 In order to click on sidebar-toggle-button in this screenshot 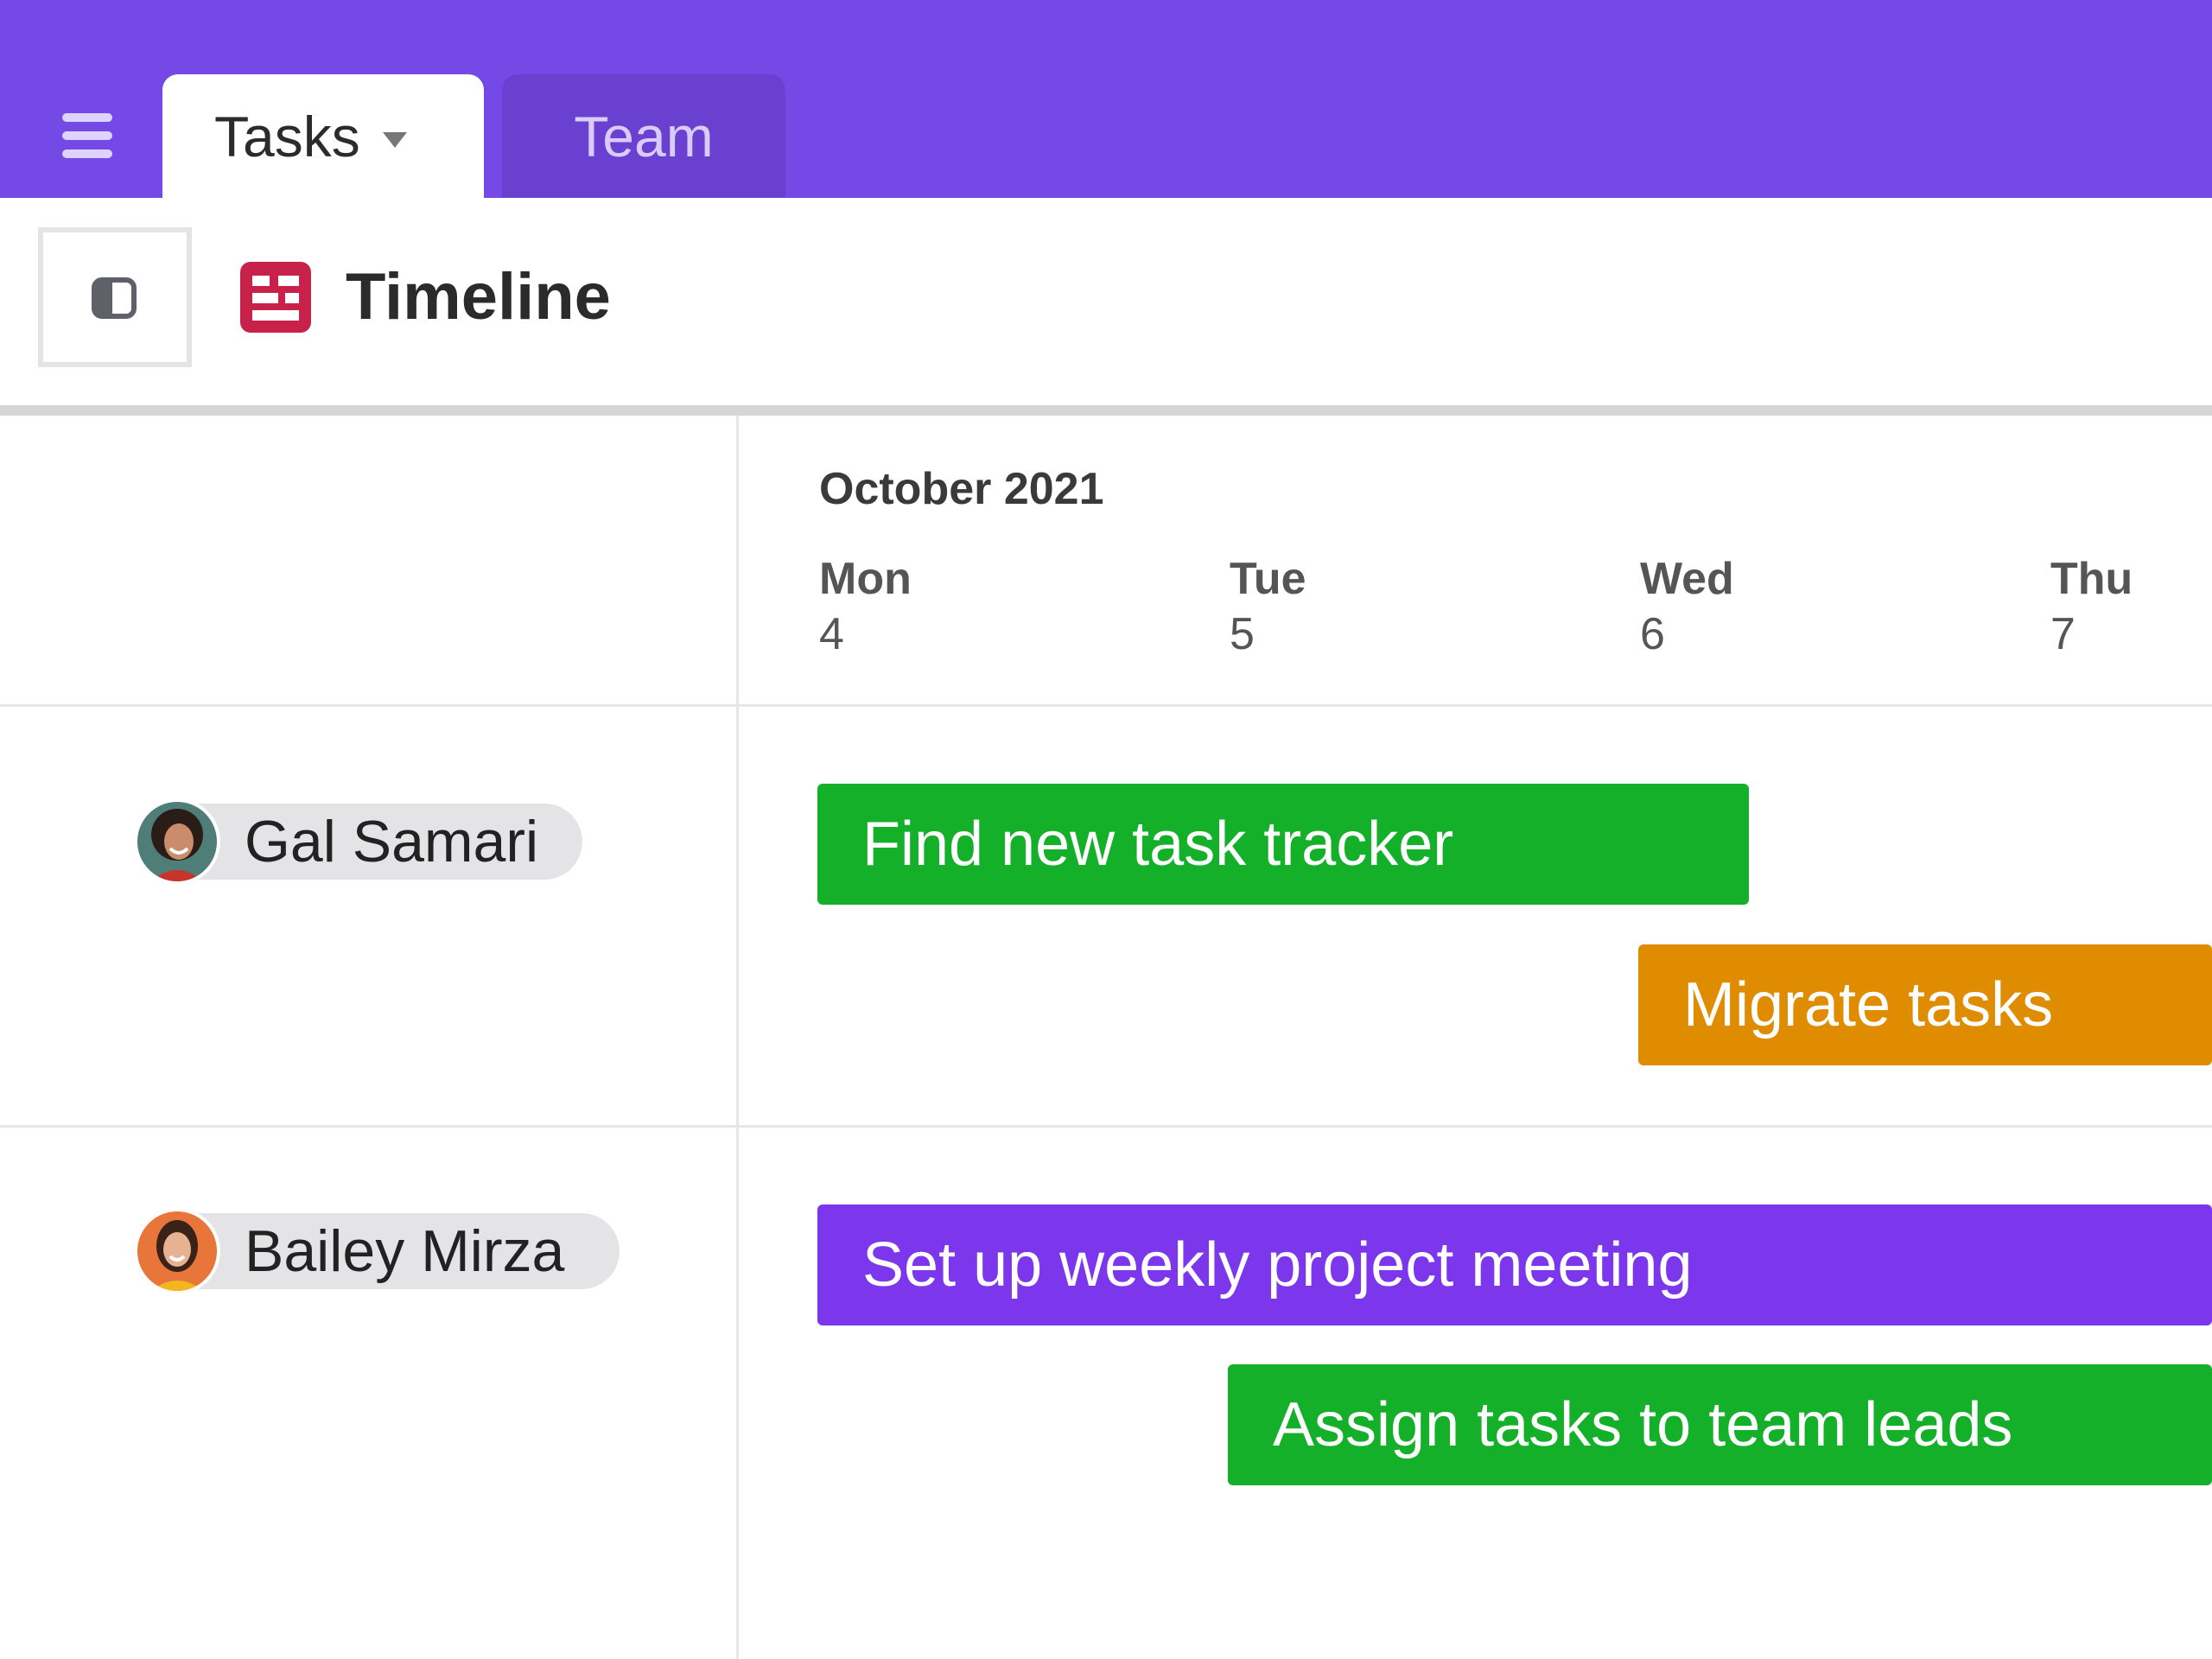, I will do `click(115, 297)`.